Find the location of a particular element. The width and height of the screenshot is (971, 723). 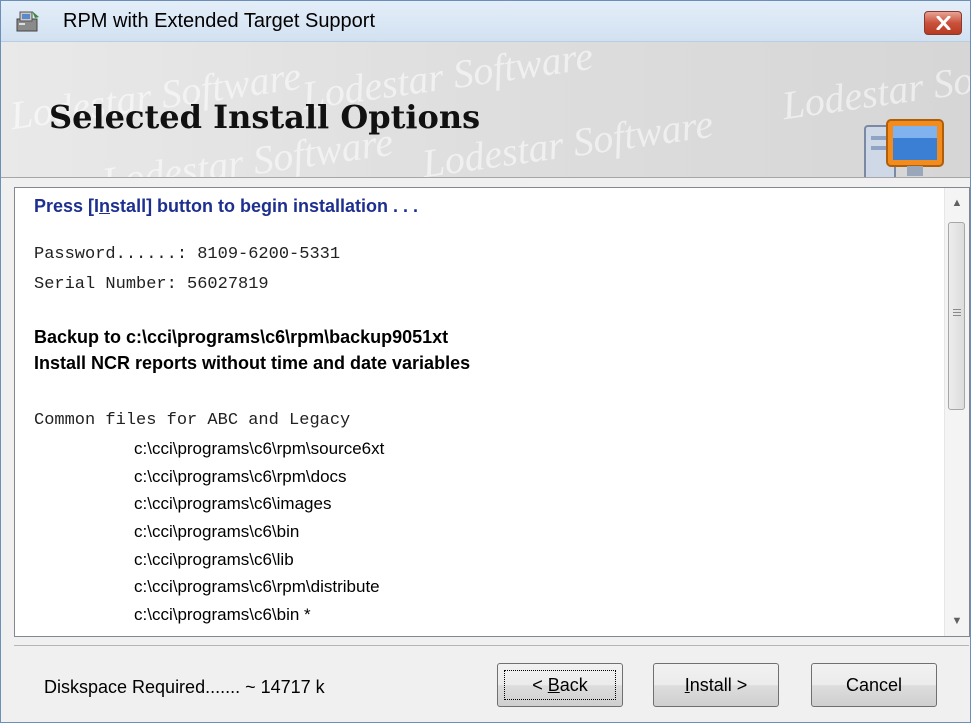

cancel-button-label: Cancel is located at coordinates (874, 684).